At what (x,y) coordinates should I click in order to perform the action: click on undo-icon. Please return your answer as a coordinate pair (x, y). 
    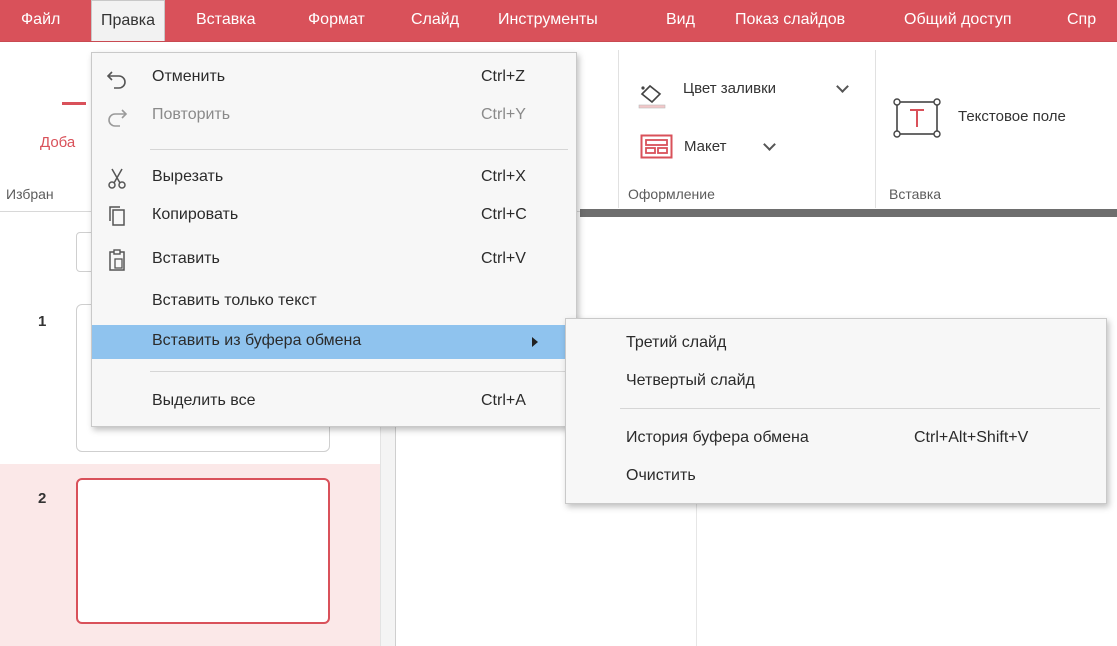
    Looking at the image, I should click on (117, 78).